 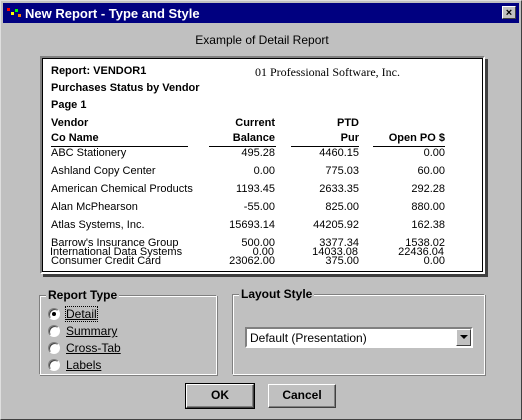 What do you see at coordinates (263, 68) in the screenshot?
I see `table-row-last-wrapper` at bounding box center [263, 68].